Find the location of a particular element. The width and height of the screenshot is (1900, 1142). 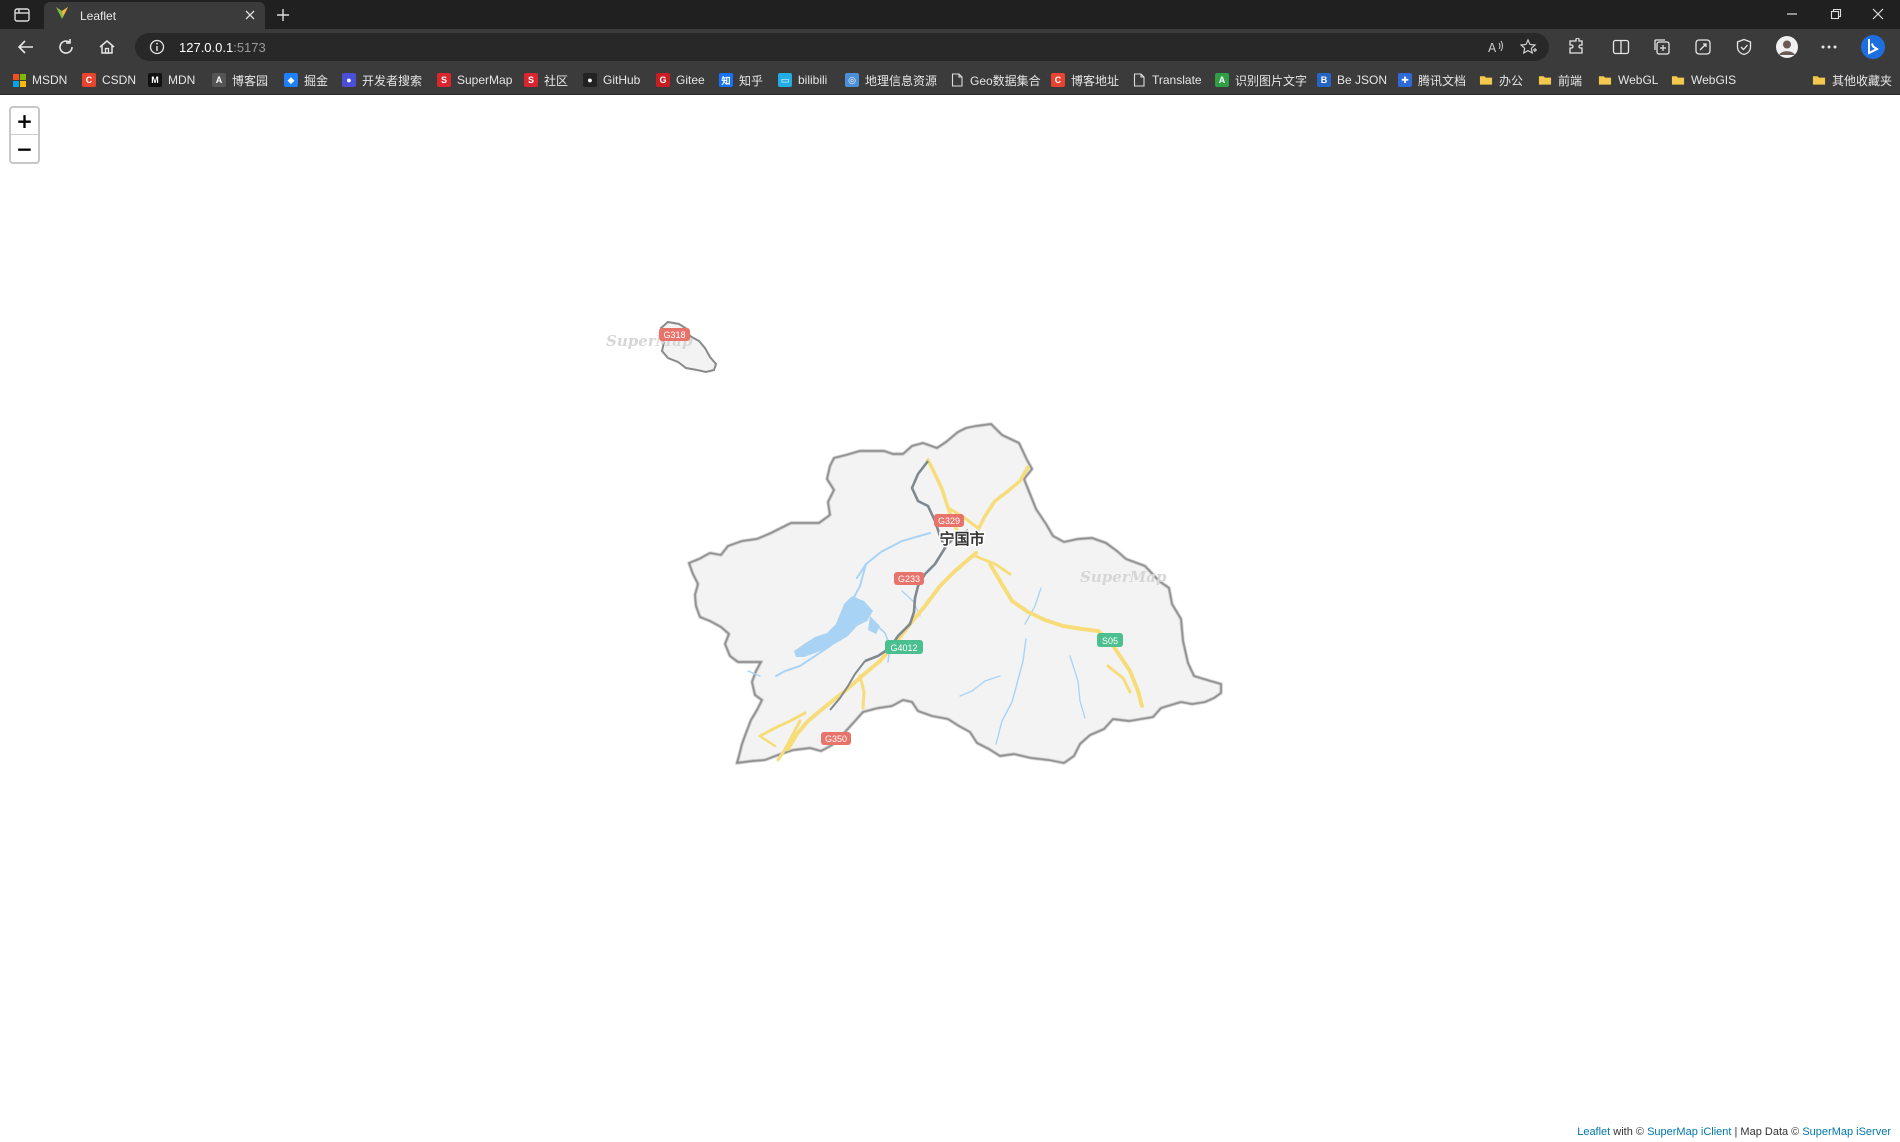

address-bar: 127.0.0.1:5173 A is located at coordinates (842, 47).